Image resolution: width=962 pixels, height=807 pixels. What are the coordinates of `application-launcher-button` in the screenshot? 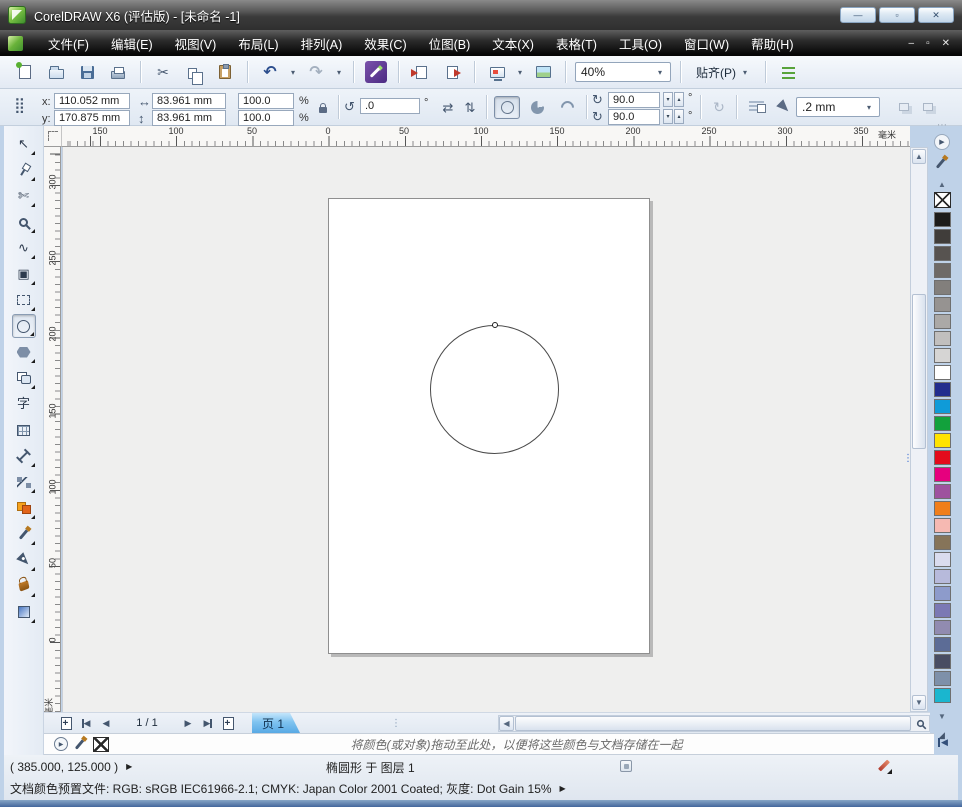 It's located at (497, 72).